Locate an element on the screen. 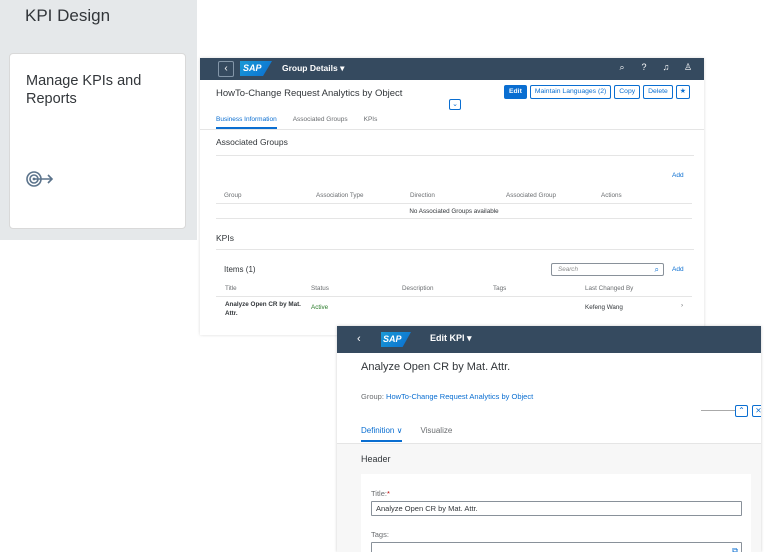 The height and width of the screenshot is (552, 768). tags-field-label: Tags: is located at coordinates (380, 534).